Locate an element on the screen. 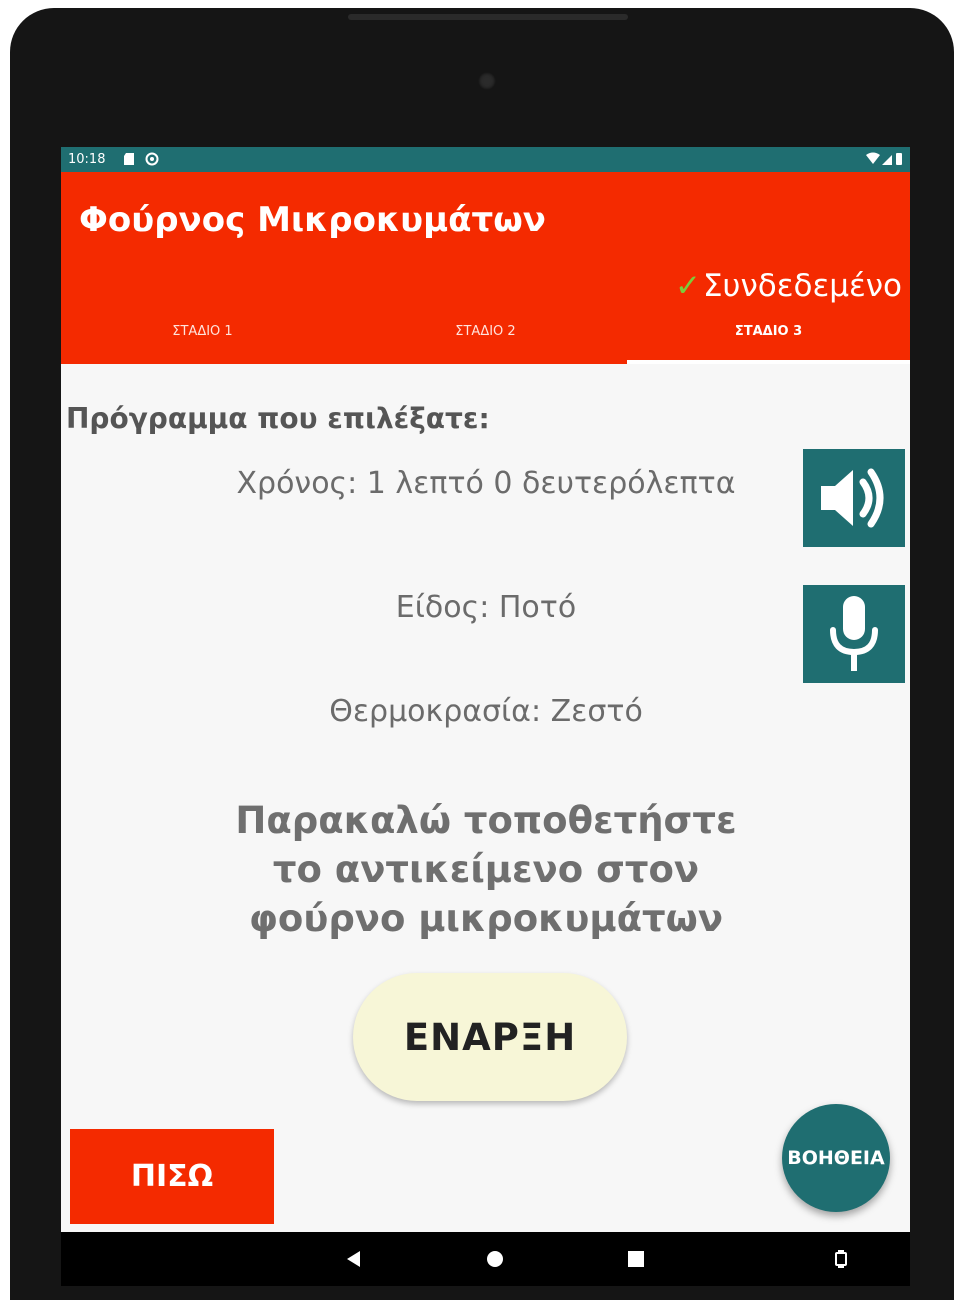  program-kind: Είδος: Ποτό is located at coordinates (486, 607).